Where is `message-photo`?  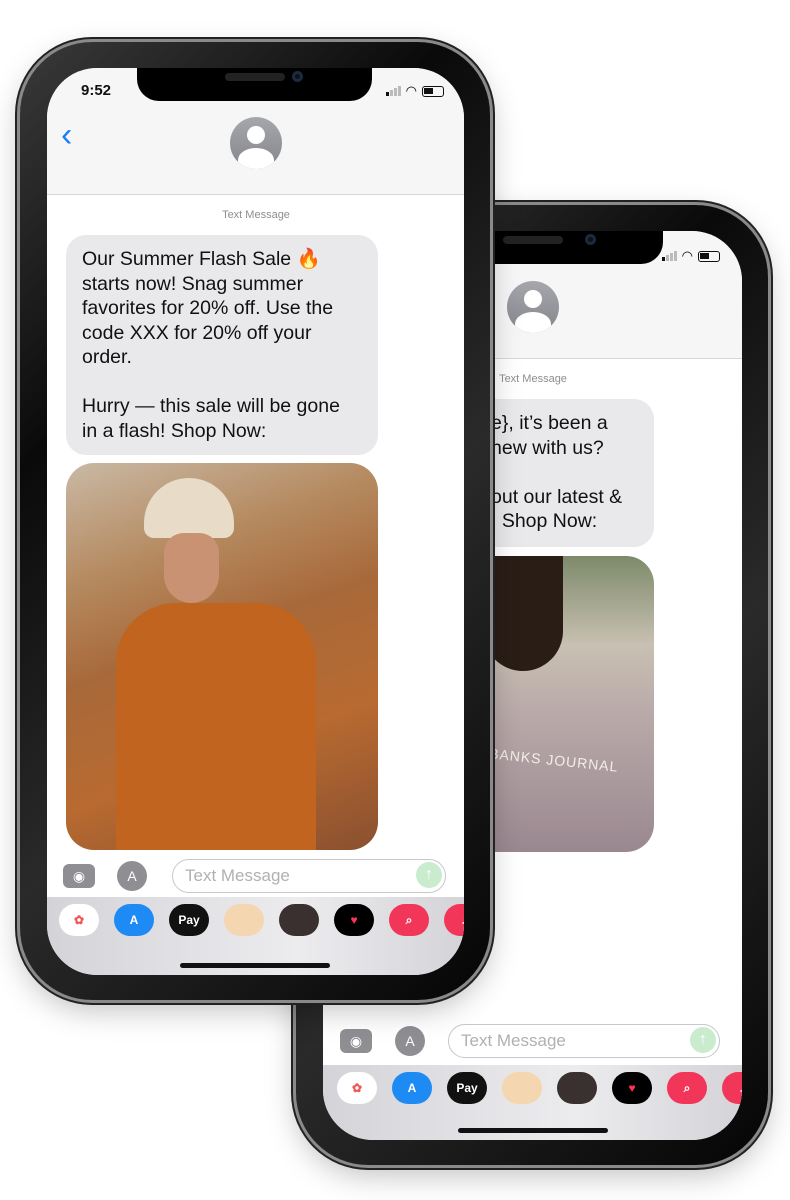
message-photo is located at coordinates (222, 656).